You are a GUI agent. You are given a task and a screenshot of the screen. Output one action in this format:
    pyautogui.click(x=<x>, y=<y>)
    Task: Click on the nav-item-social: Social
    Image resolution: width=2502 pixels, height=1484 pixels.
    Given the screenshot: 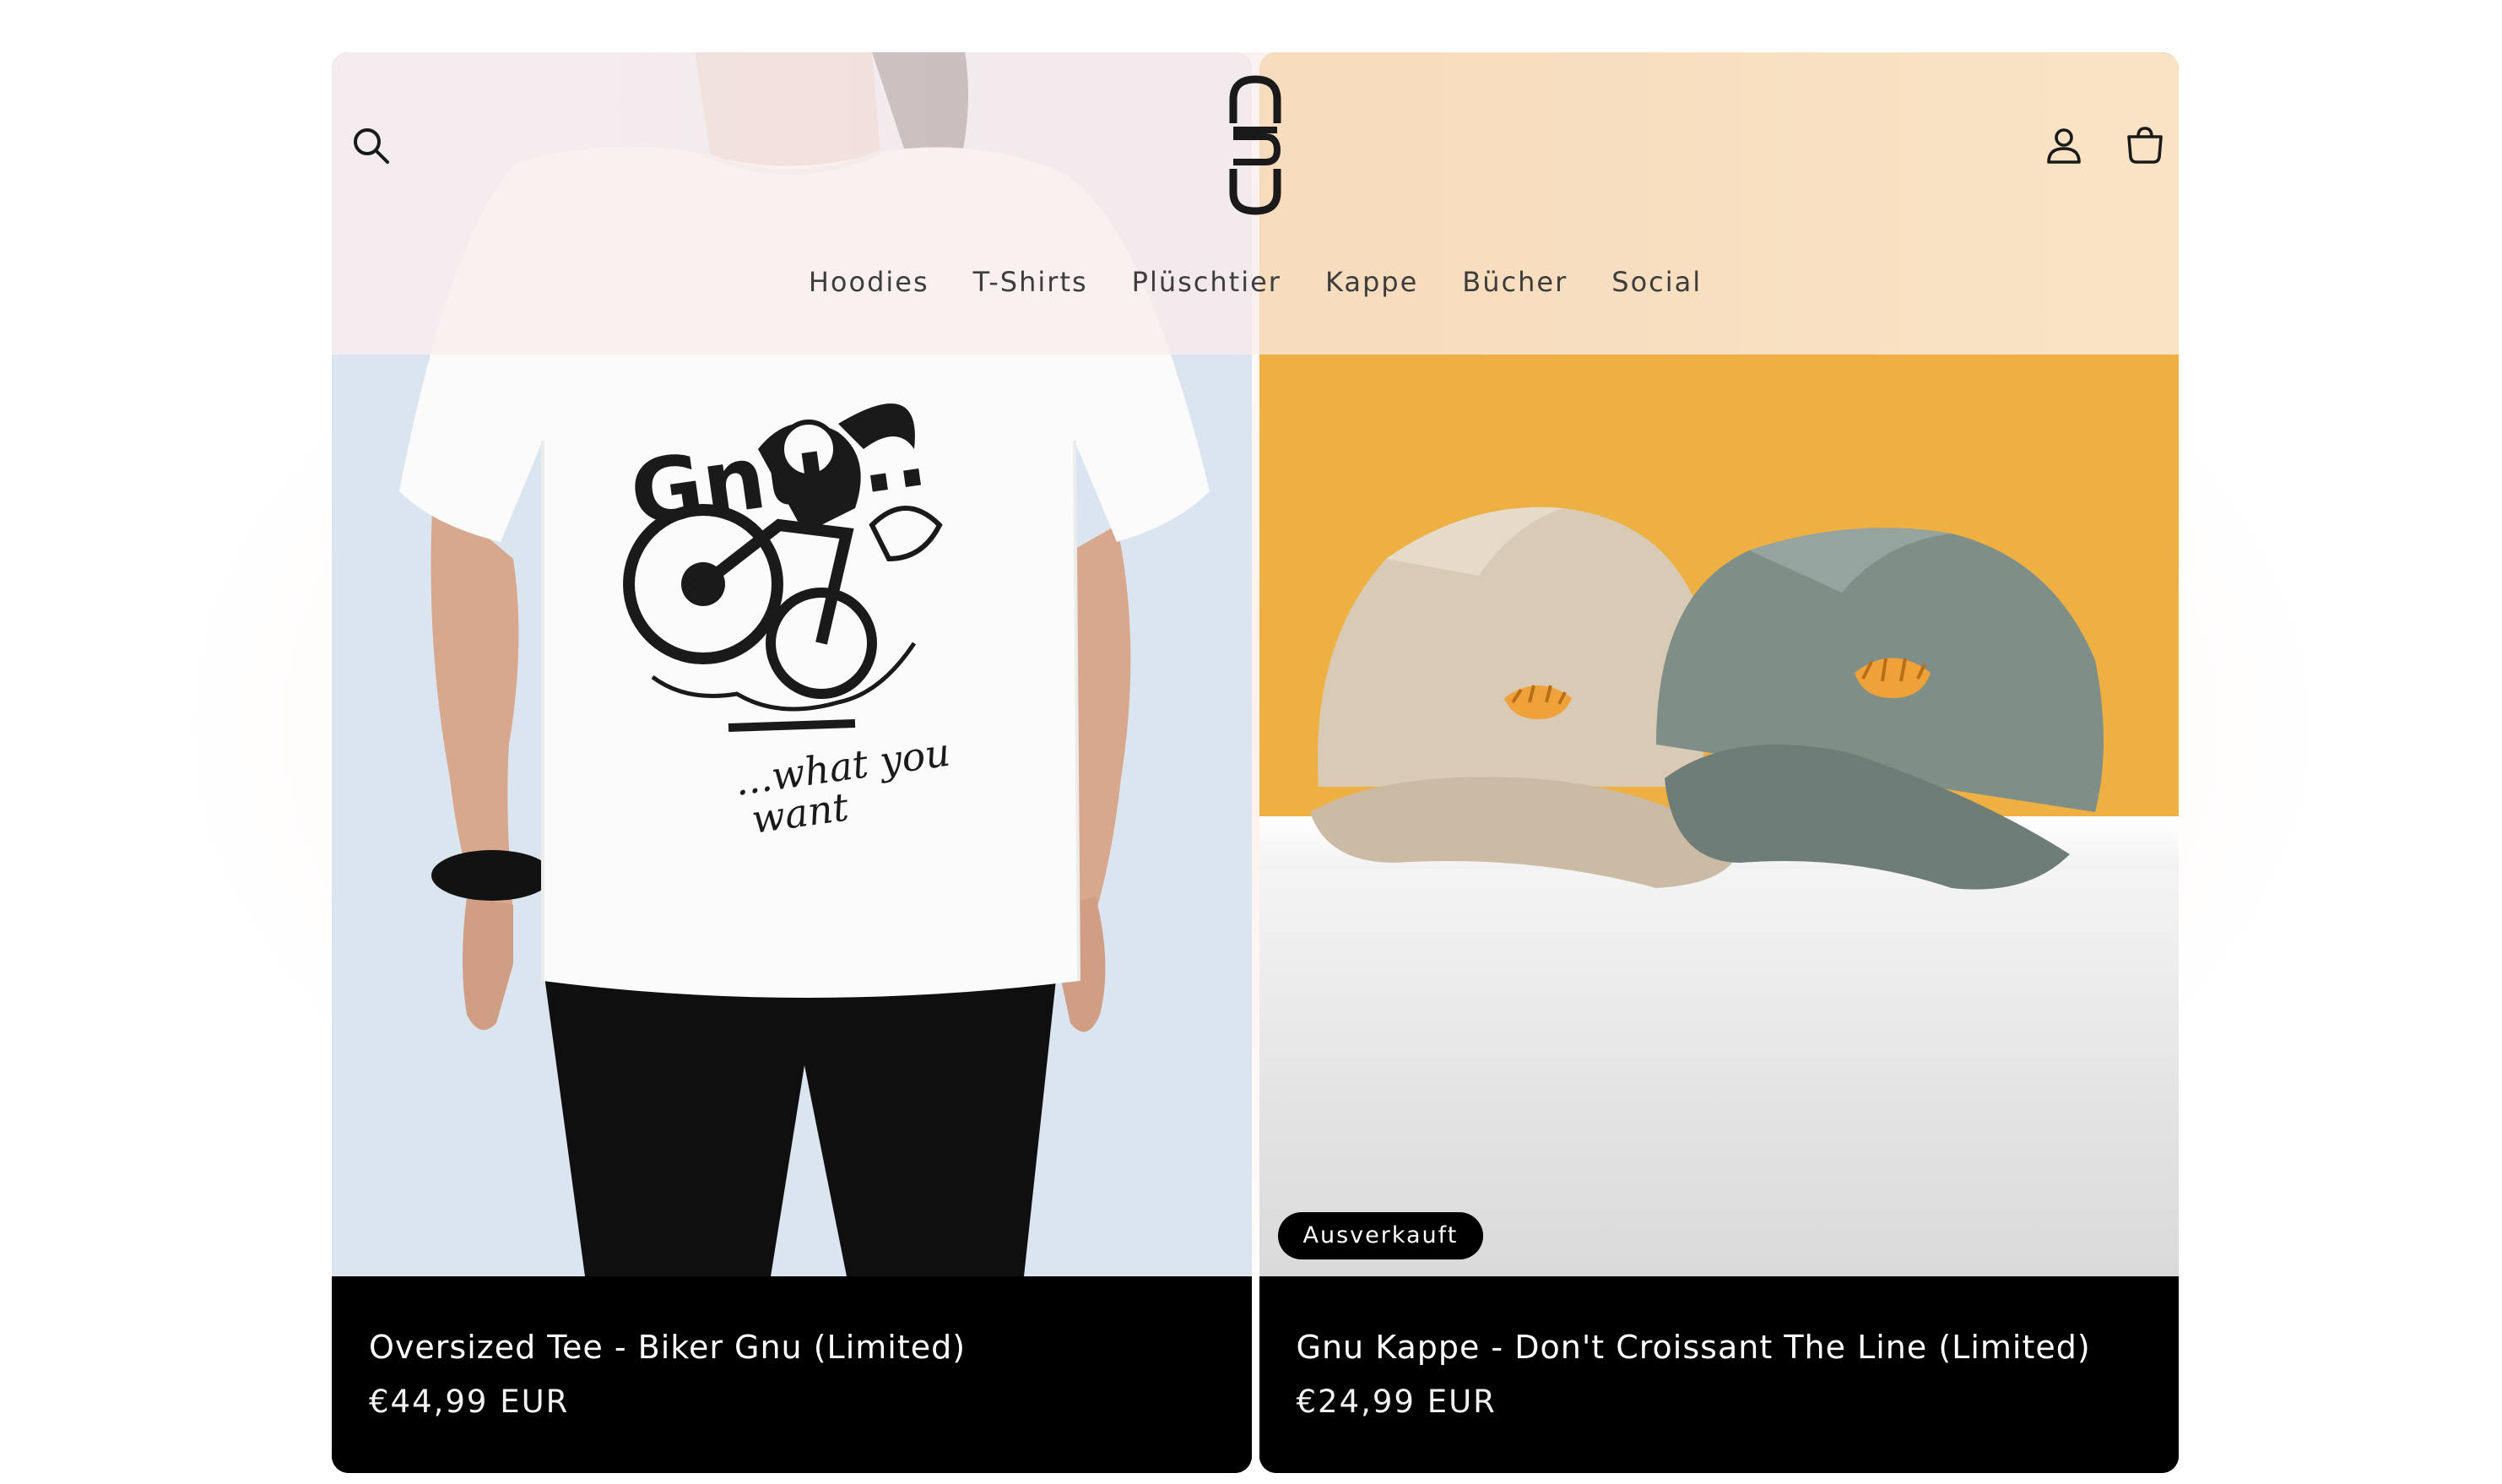 What is the action you would take?
    pyautogui.click(x=1656, y=282)
    